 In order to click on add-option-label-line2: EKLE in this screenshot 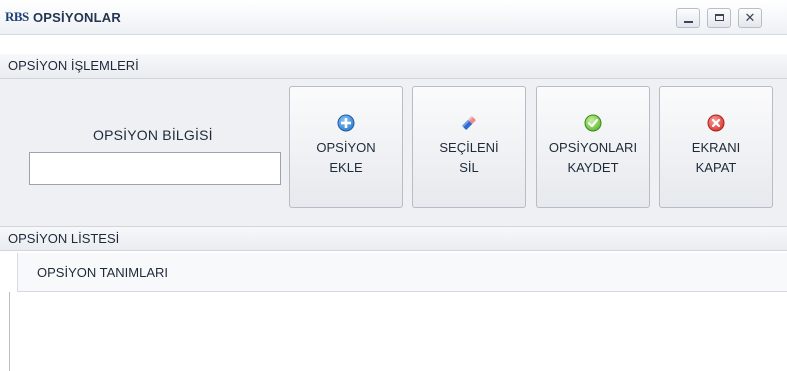, I will do `click(346, 167)`.